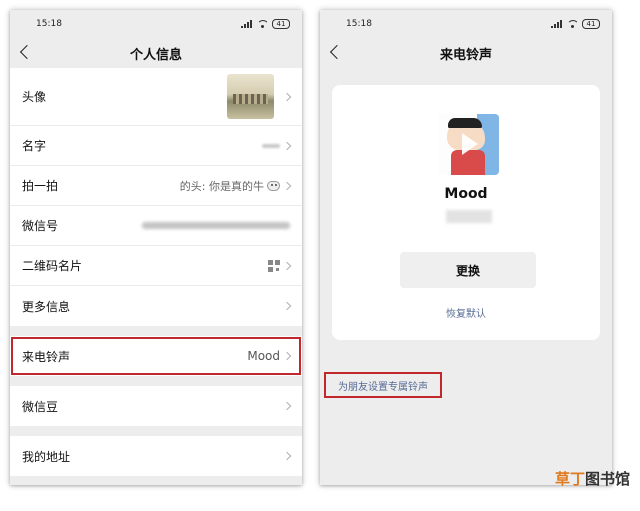 The width and height of the screenshot is (640, 511). What do you see at coordinates (465, 123) in the screenshot?
I see `cover-hair` at bounding box center [465, 123].